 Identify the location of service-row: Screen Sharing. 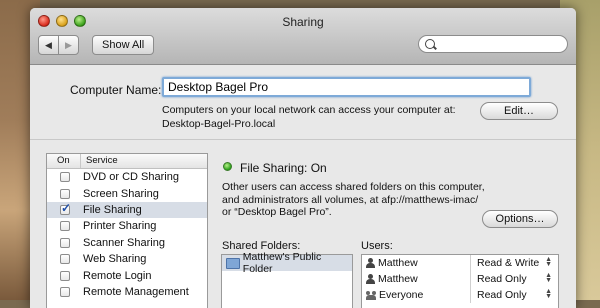
(127, 193).